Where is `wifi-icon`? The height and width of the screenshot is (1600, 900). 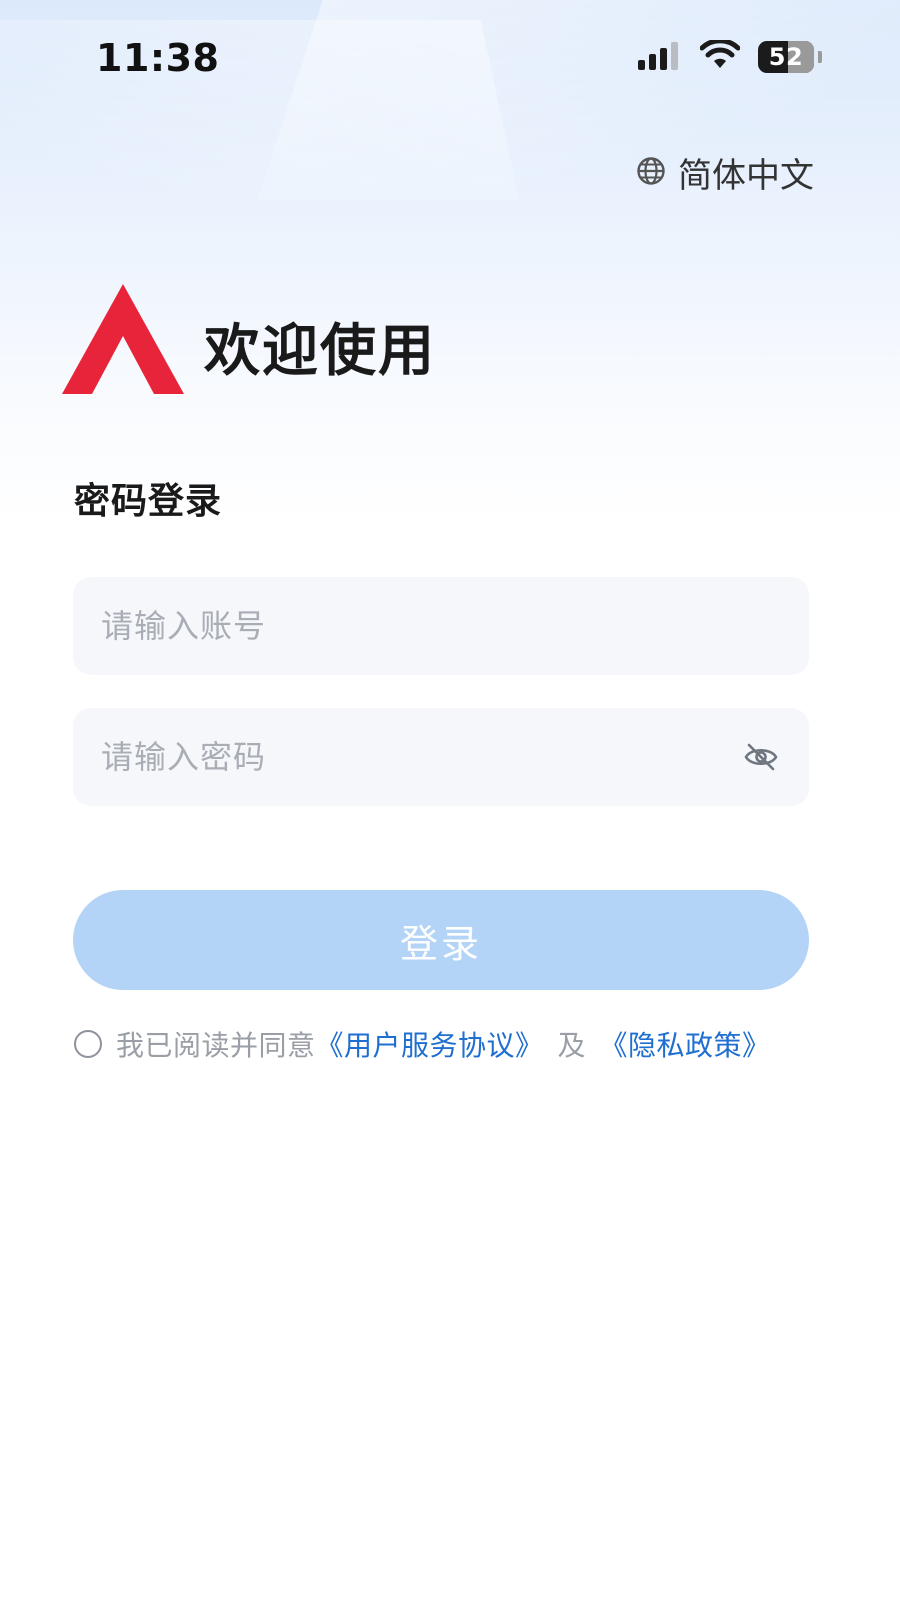
wifi-icon is located at coordinates (720, 56).